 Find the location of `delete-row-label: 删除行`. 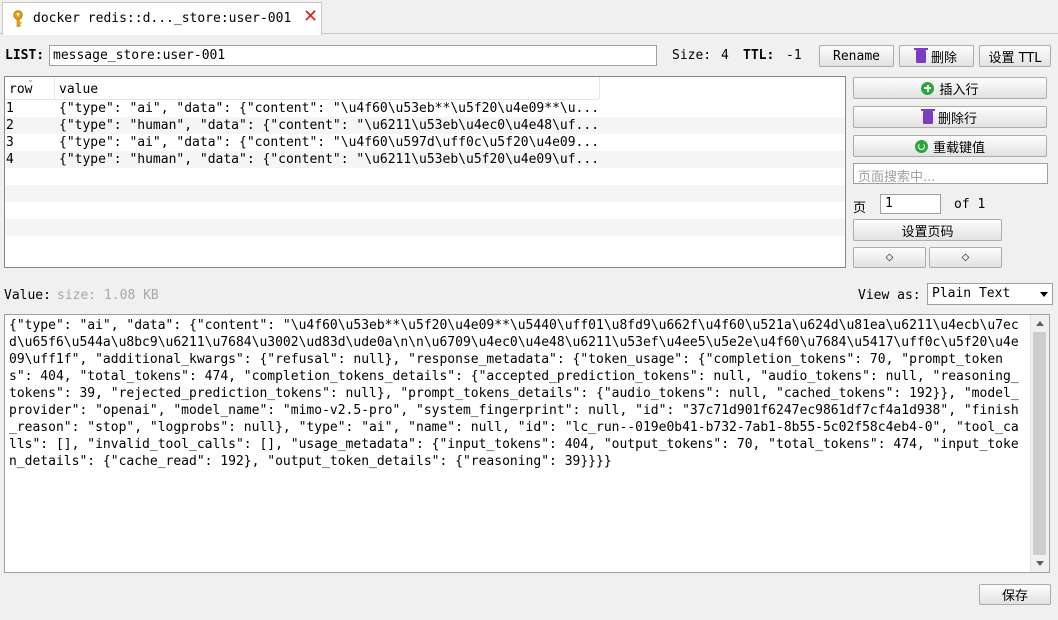

delete-row-label: 删除行 is located at coordinates (957, 119).